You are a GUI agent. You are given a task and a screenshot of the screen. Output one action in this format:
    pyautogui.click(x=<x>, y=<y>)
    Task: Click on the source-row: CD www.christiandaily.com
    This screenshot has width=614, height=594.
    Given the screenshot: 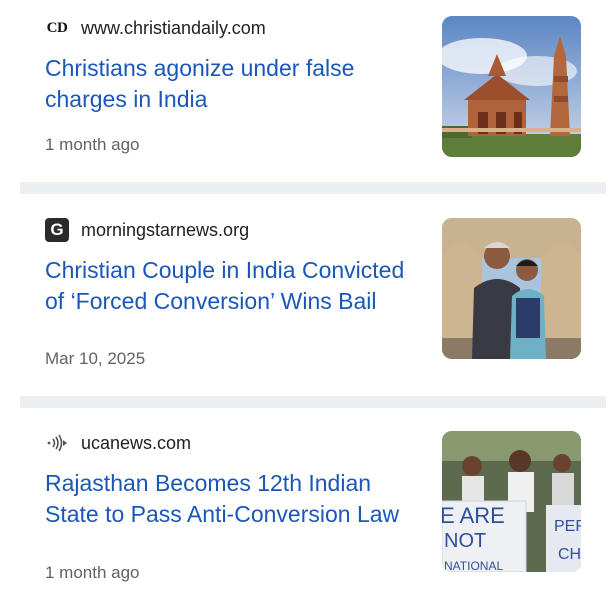 What is the action you would take?
    pyautogui.click(x=155, y=28)
    